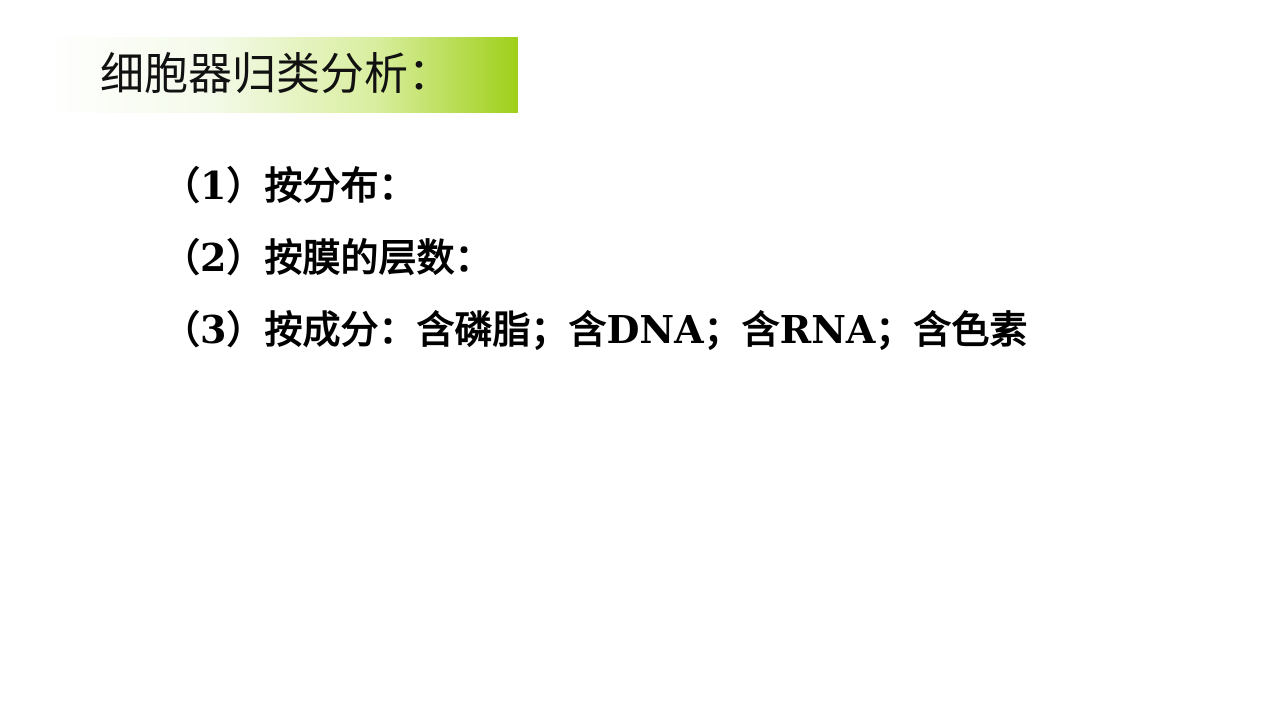  What do you see at coordinates (276, 74) in the screenshot?
I see `slide-title: 细胞器归类分析：` at bounding box center [276, 74].